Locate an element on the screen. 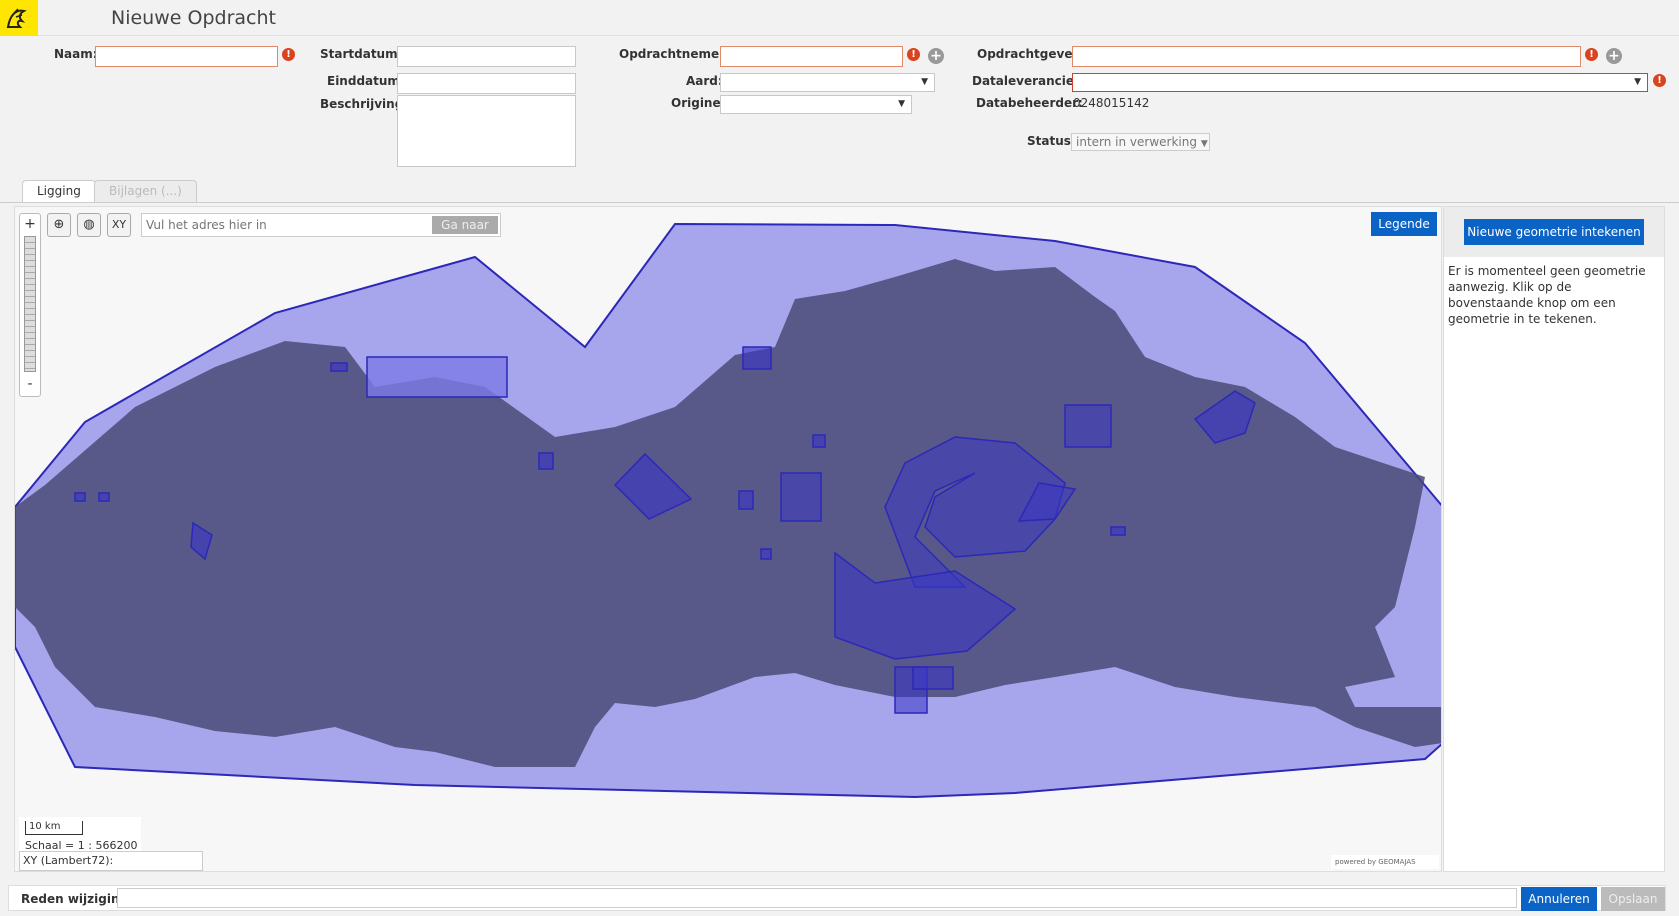 The image size is (1679, 916). save-button: Opslaan is located at coordinates (1633, 899).